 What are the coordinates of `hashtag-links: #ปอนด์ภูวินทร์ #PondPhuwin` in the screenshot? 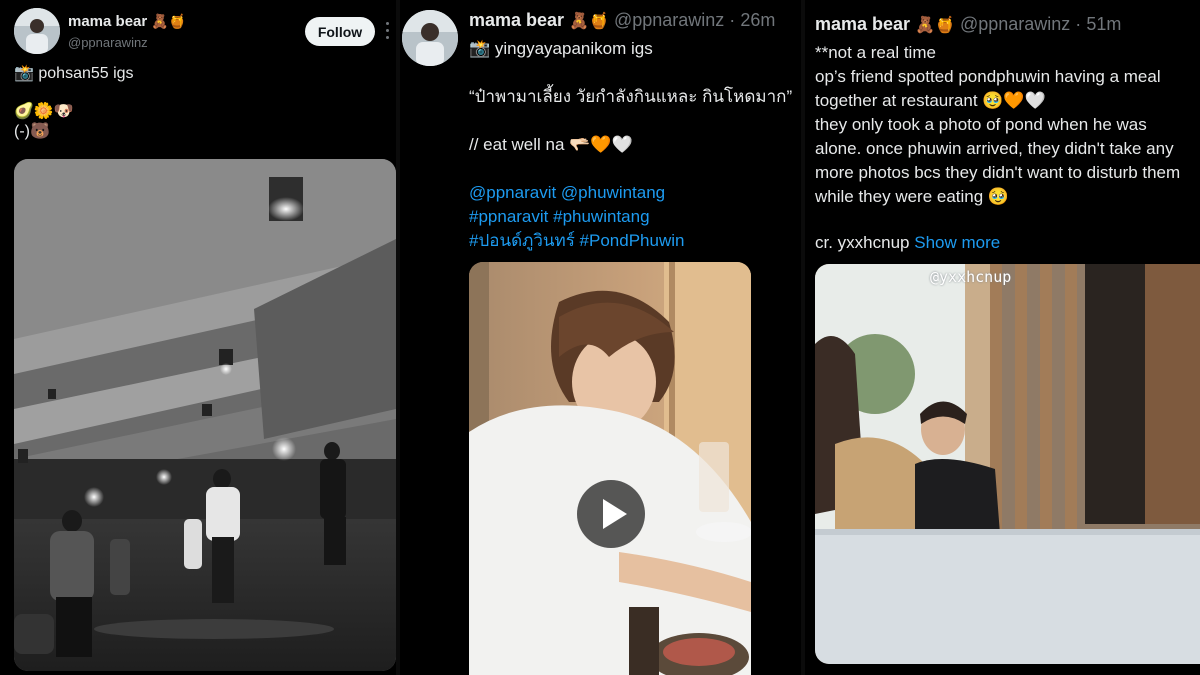 It's located at (576, 241).